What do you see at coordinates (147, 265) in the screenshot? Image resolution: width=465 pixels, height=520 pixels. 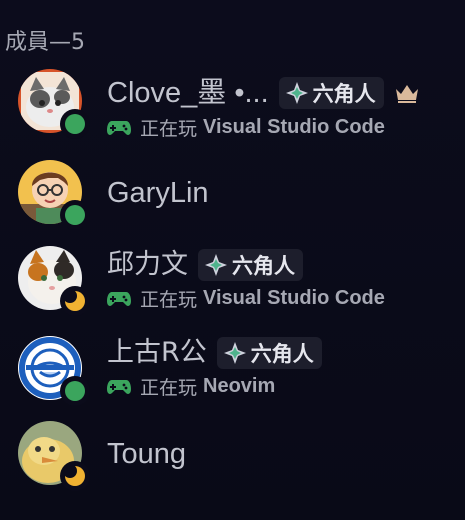 I see `member-name: 邱力文` at bounding box center [147, 265].